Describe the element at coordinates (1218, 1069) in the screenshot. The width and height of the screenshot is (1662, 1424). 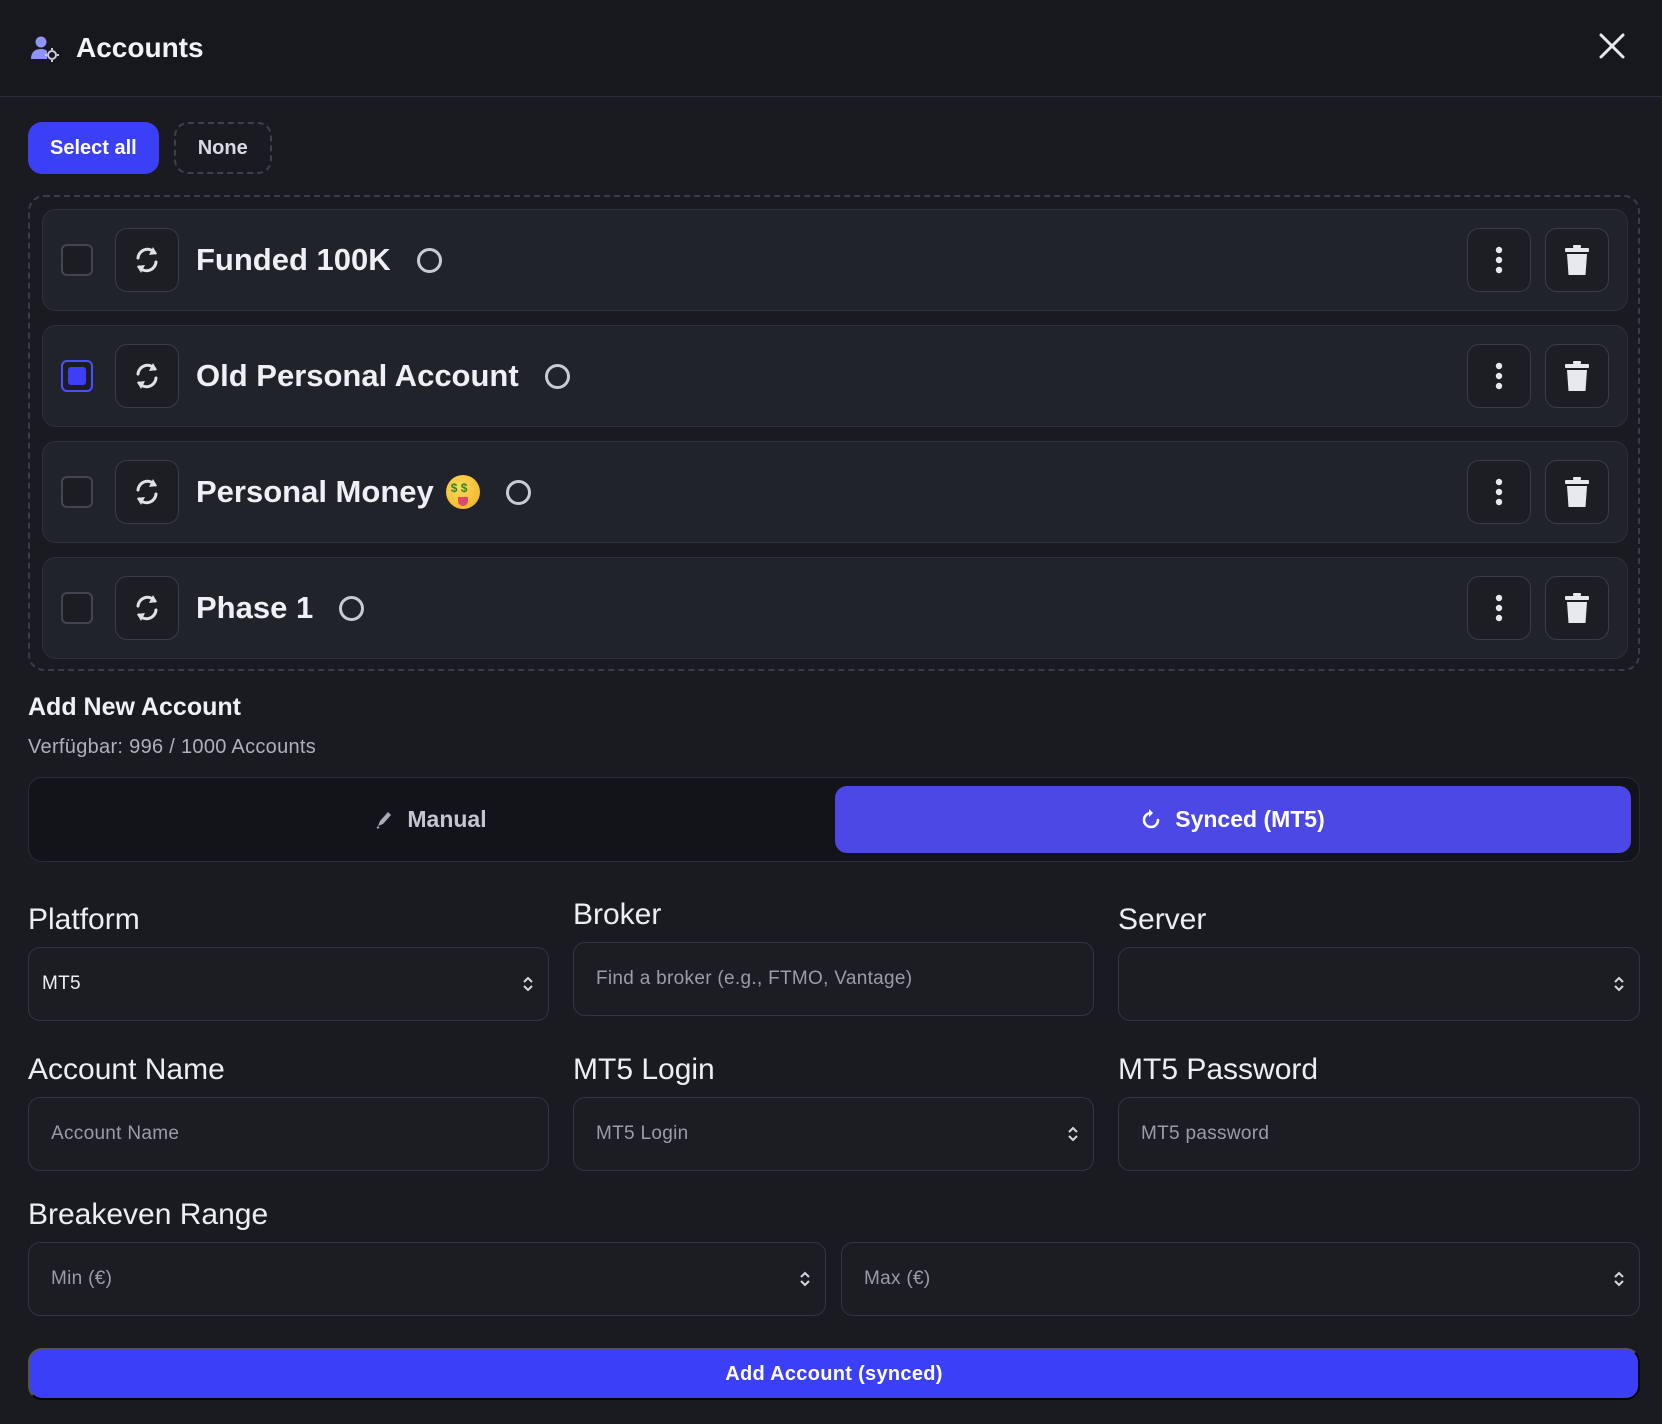
I see `mt5-password-label: MT5 Password` at that location.